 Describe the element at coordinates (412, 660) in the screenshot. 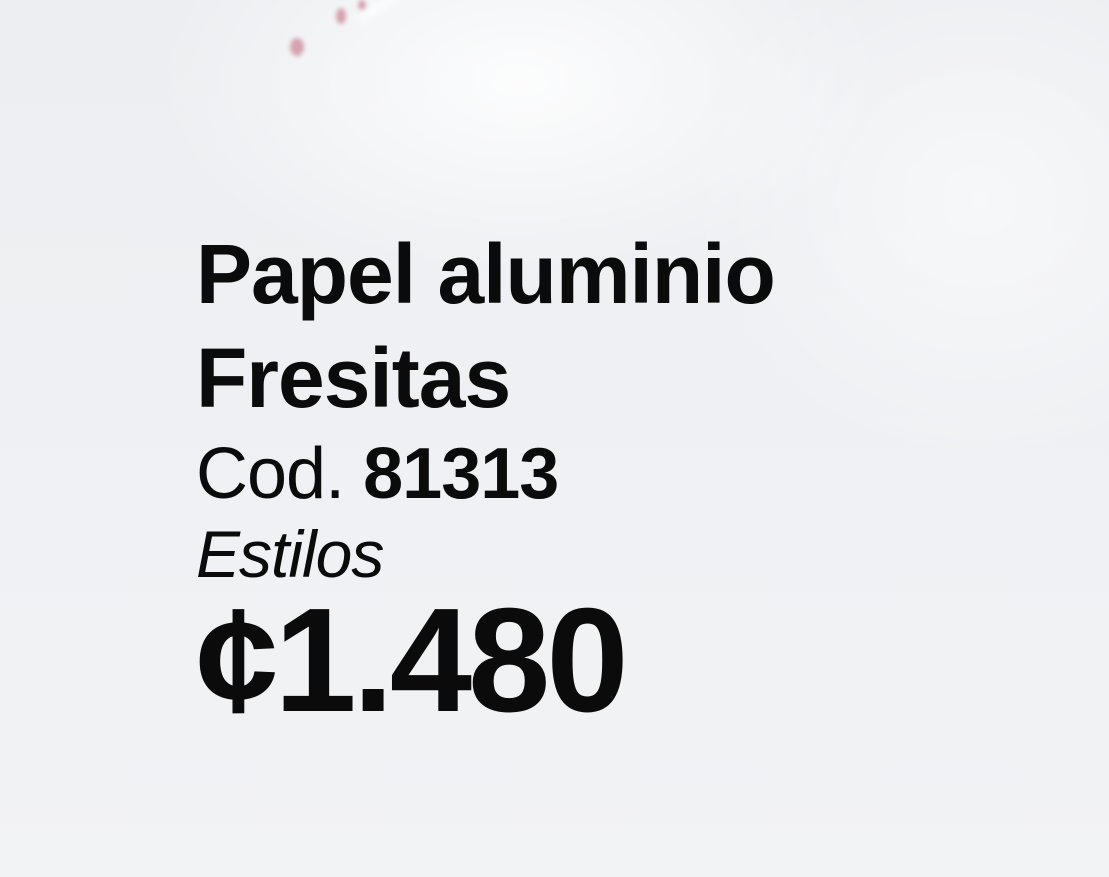

I see `product-price: ¢1.480` at that location.